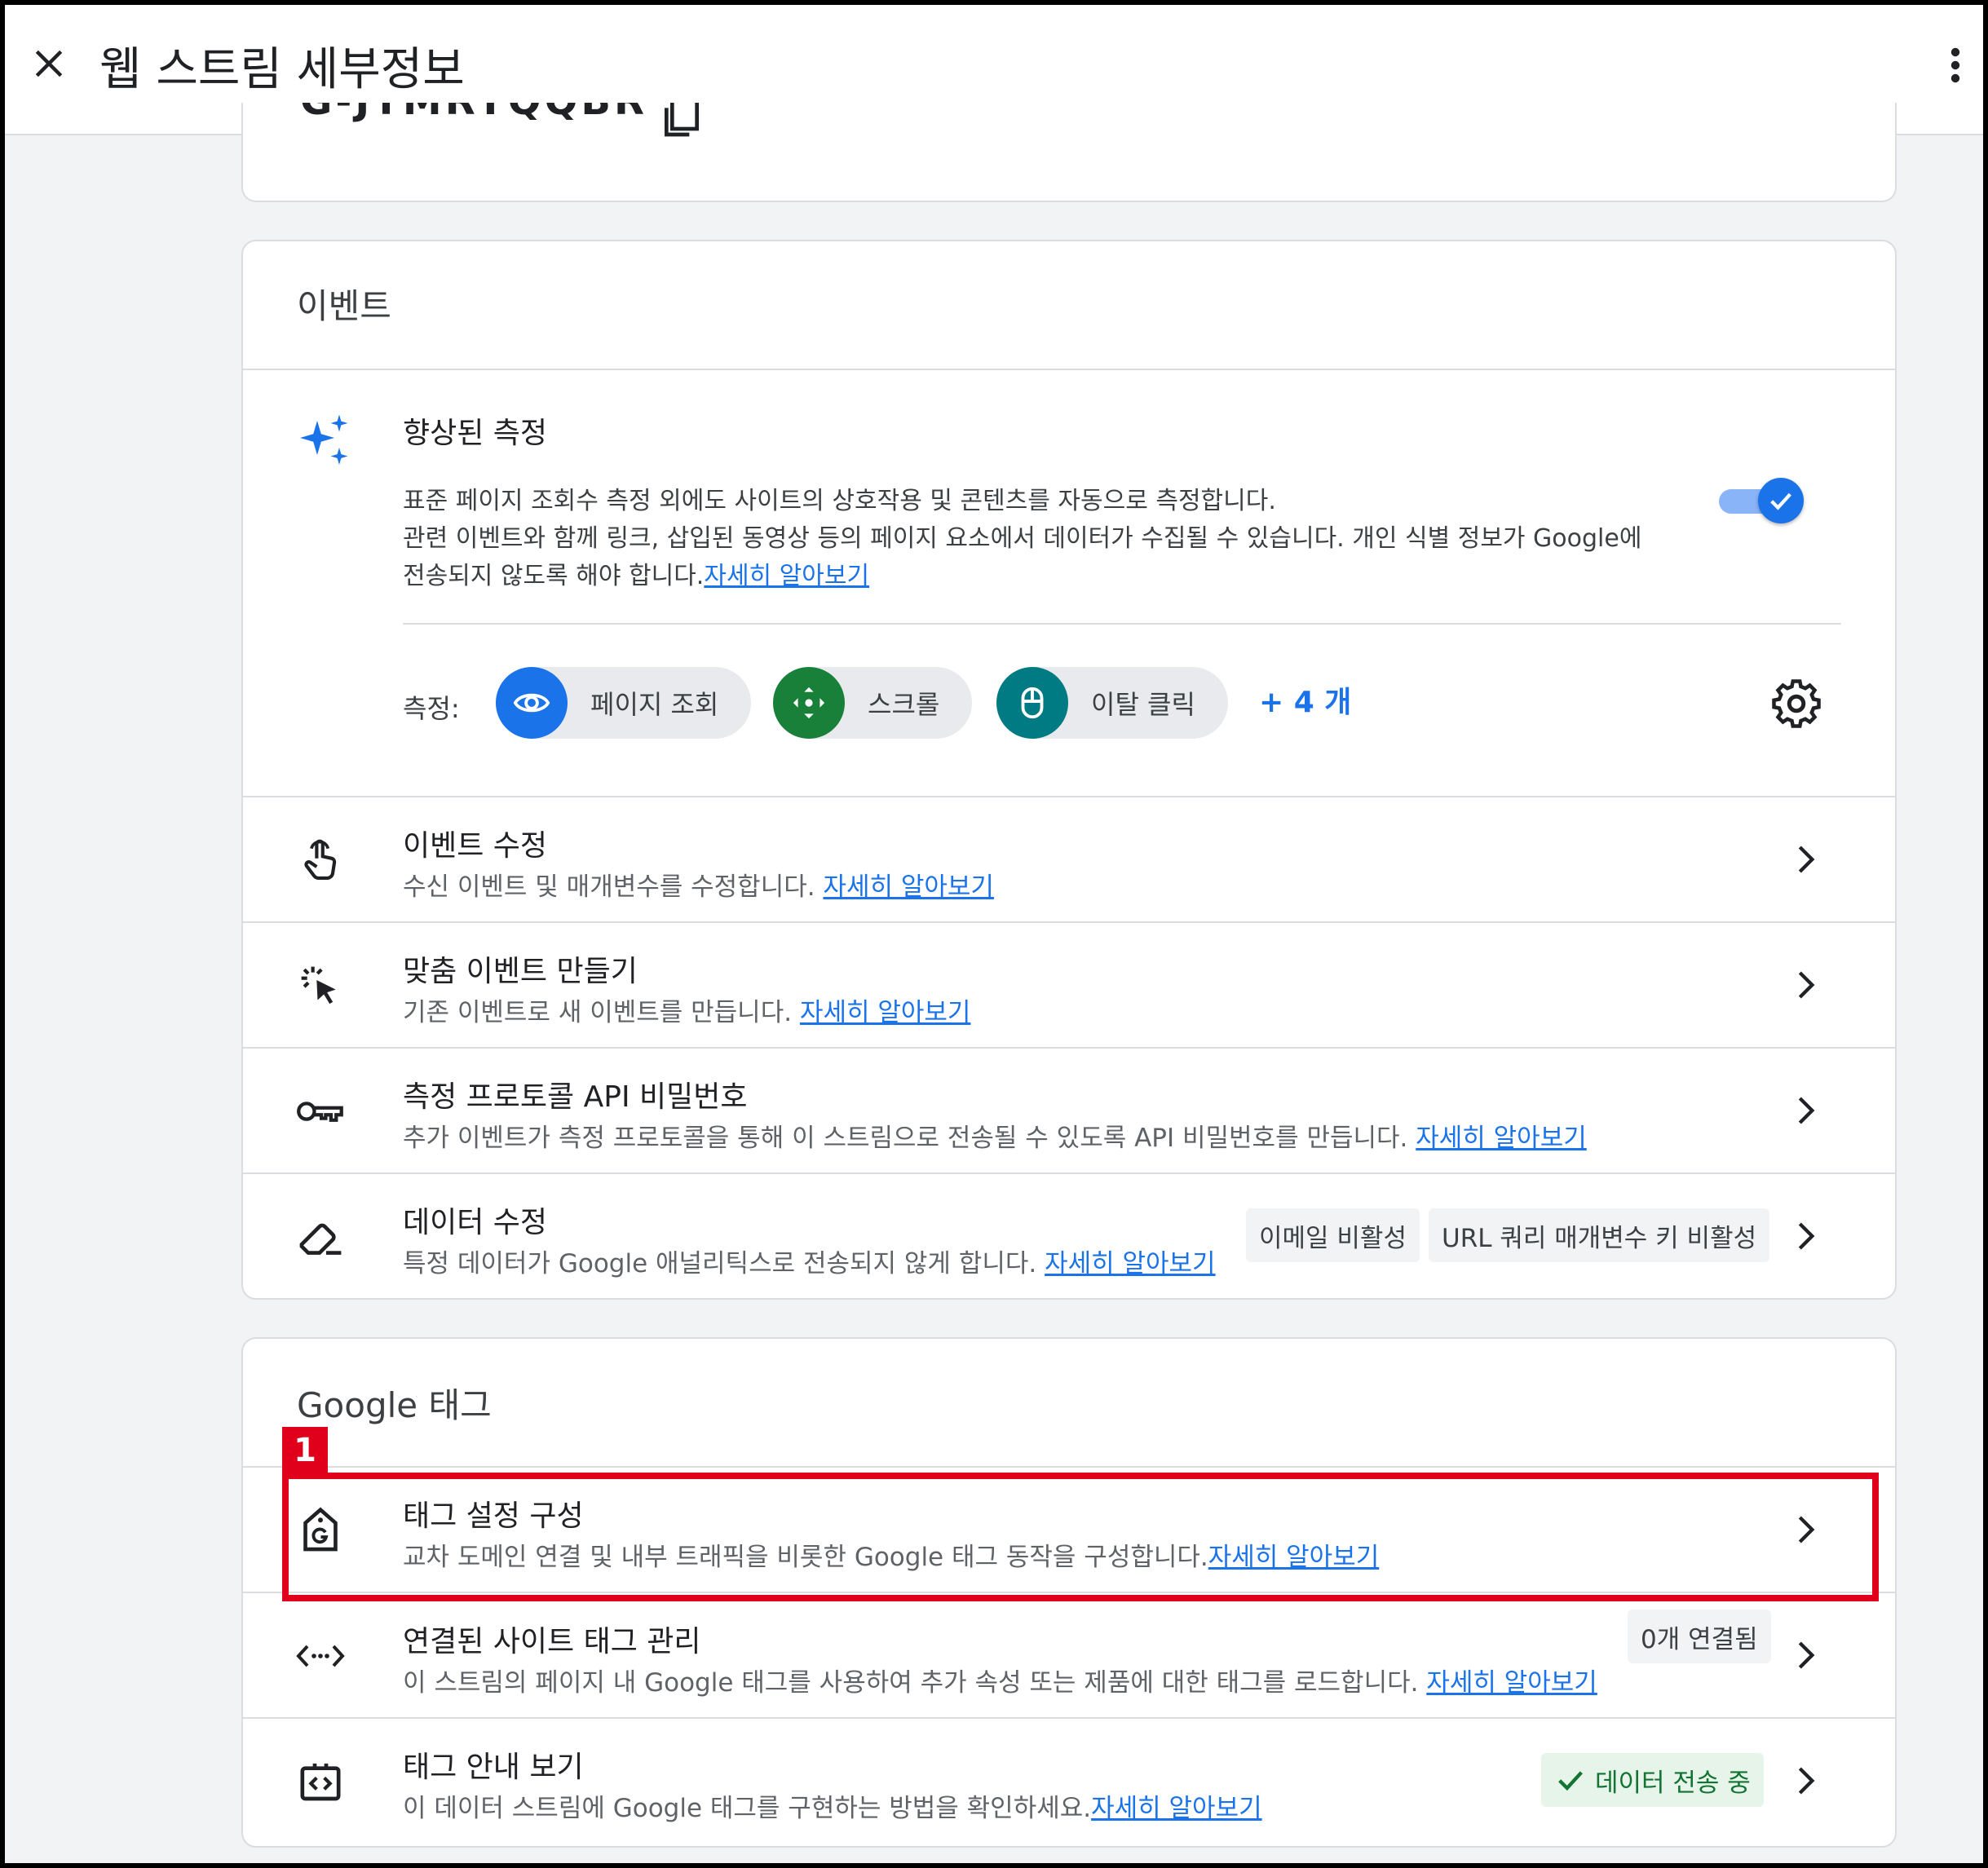 The width and height of the screenshot is (1988, 1868). I want to click on gear-icon, so click(1796, 703).